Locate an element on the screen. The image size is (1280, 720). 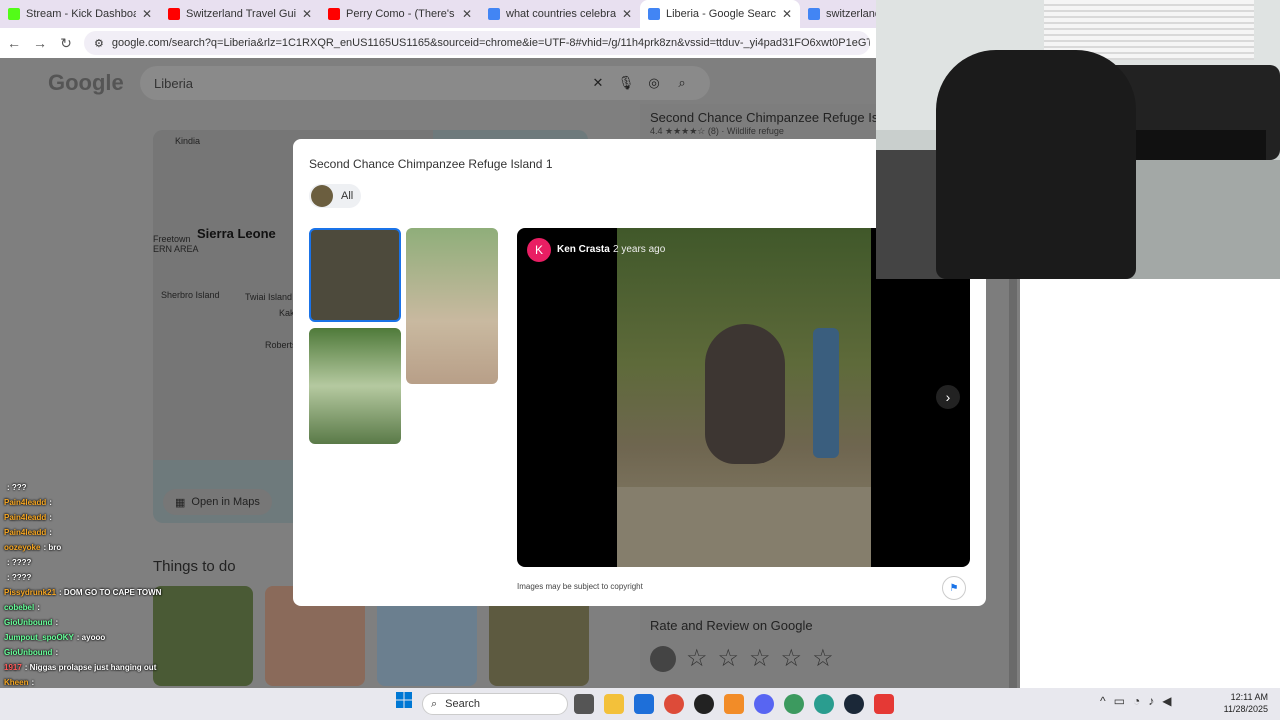
photo-water is located at coordinates (744, 527).